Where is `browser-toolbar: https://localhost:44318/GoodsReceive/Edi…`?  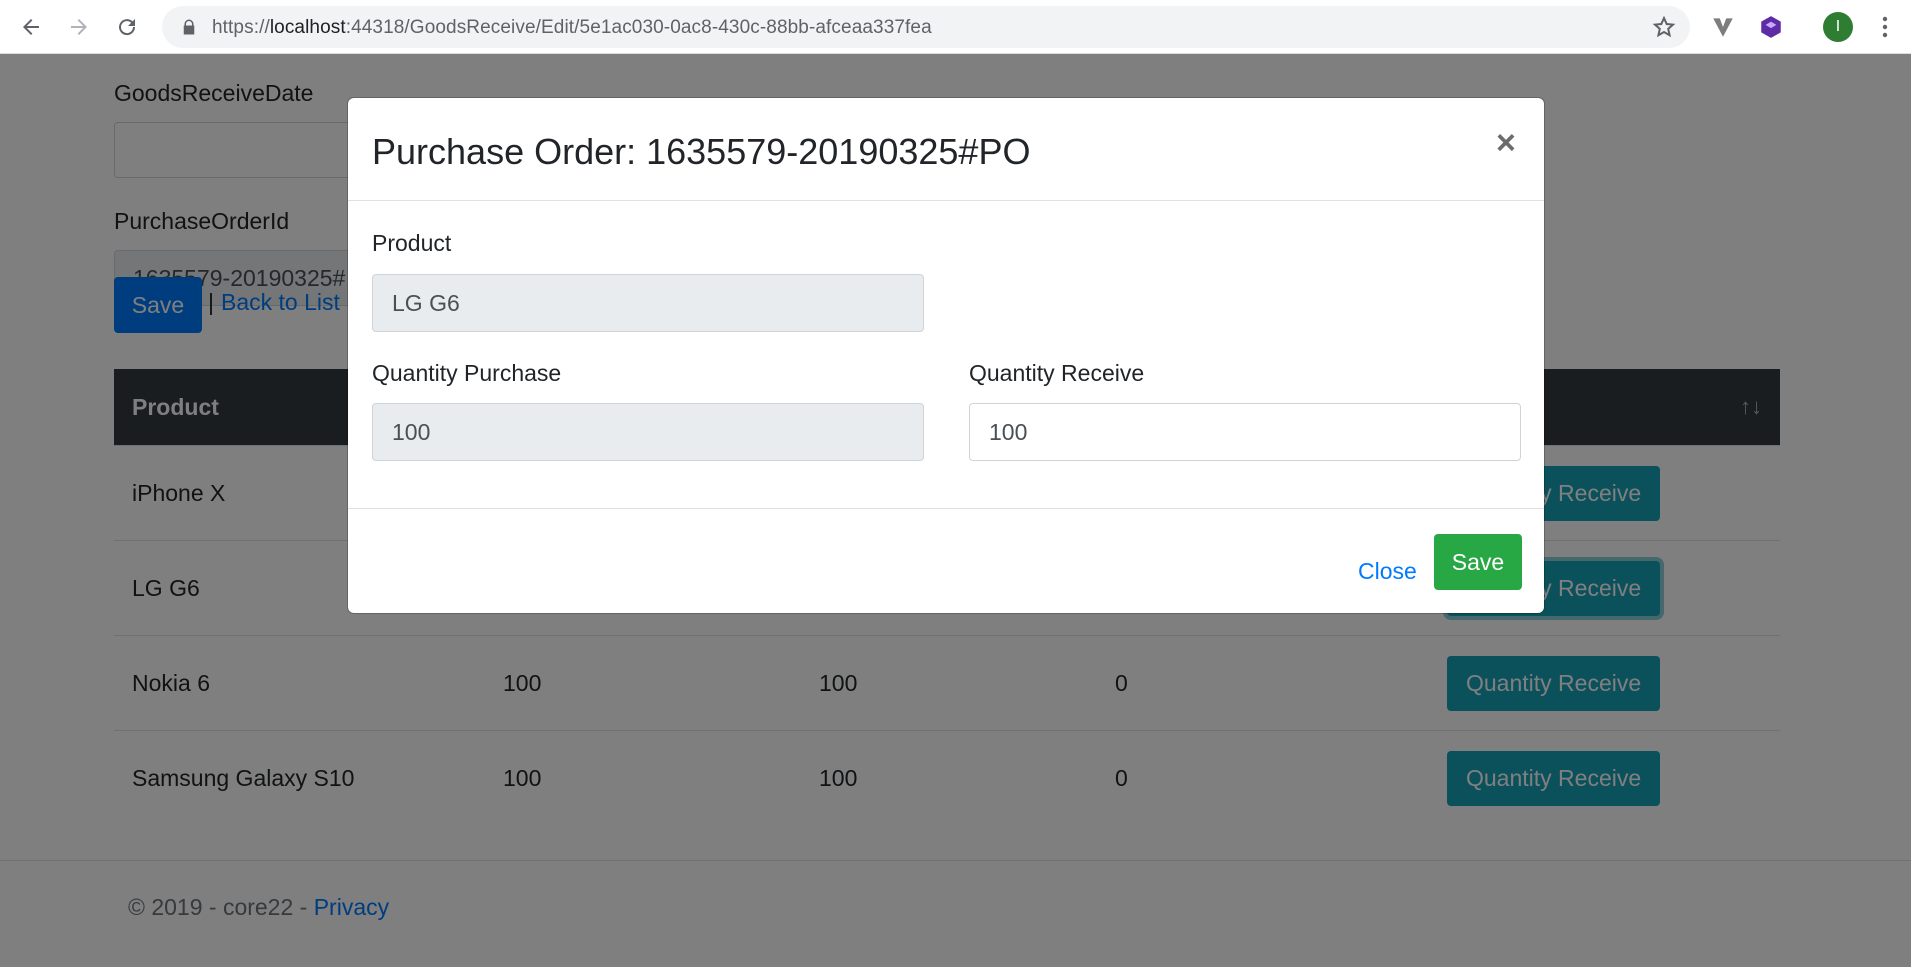
browser-toolbar: https://localhost:44318/GoodsReceive/Edi… is located at coordinates (955, 27).